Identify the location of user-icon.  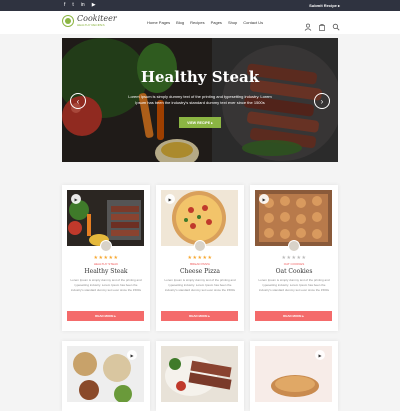
(308, 24).